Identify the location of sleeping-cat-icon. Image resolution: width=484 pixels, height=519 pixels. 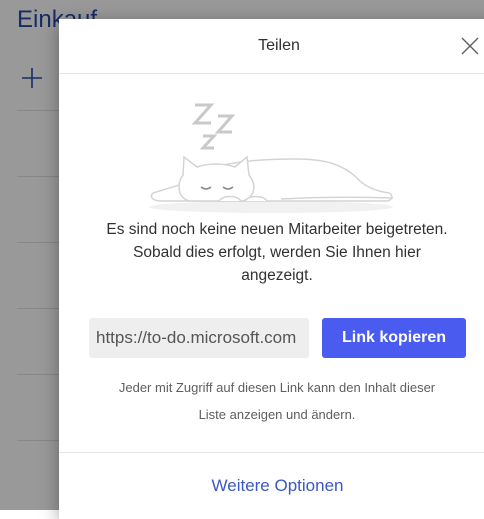
(271, 157).